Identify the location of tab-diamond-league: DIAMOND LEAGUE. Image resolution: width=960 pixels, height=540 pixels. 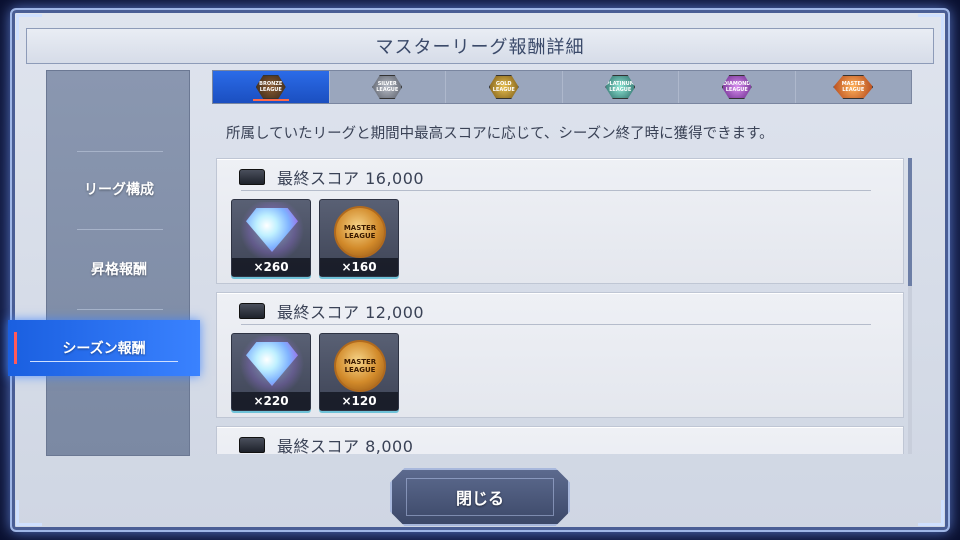
(737, 87).